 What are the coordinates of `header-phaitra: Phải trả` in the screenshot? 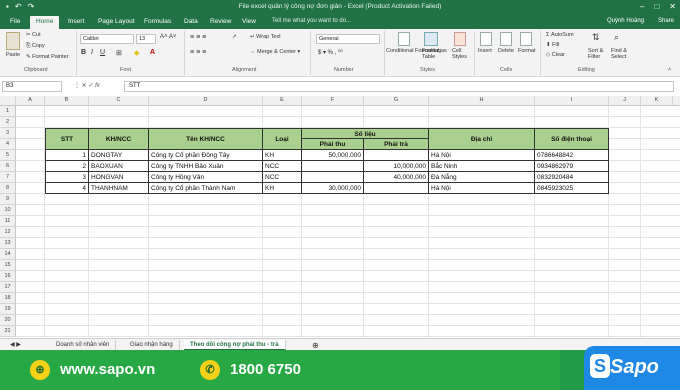 It's located at (396, 144).